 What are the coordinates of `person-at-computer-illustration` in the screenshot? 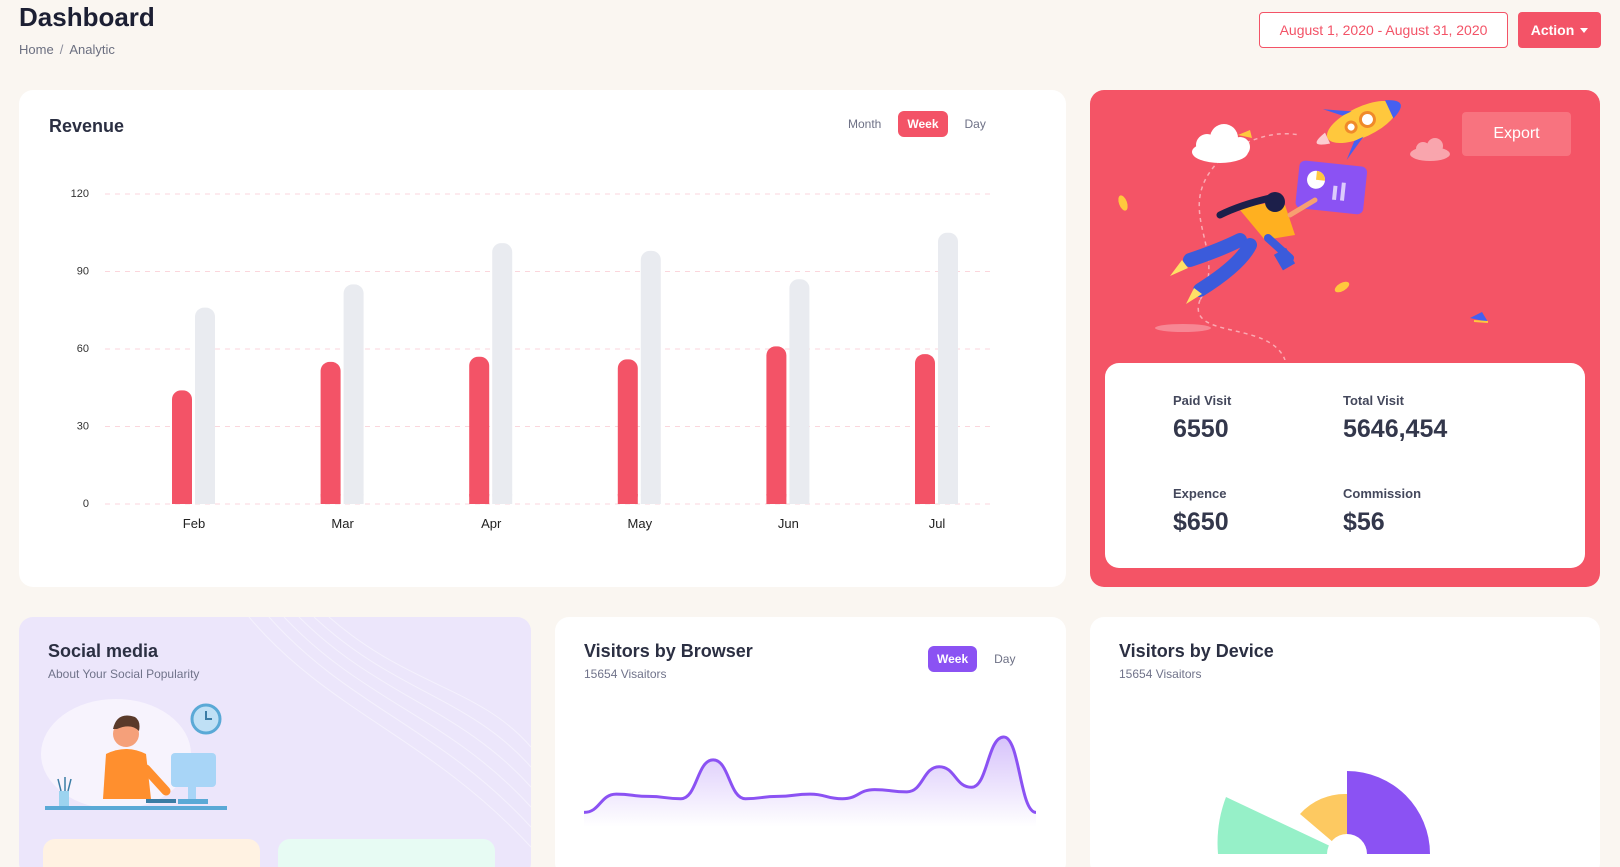 It's located at (134, 754).